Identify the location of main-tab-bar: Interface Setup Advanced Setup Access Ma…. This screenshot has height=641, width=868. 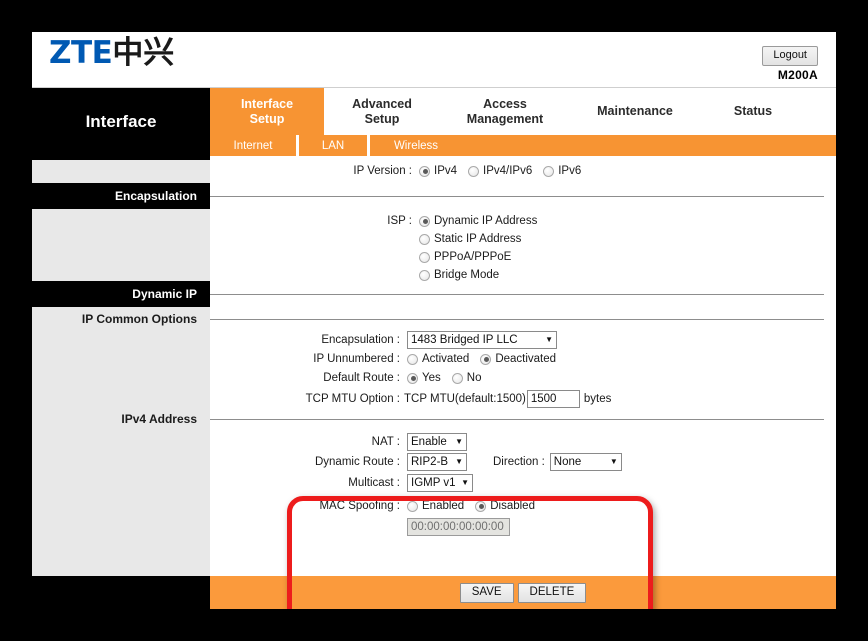
(523, 111).